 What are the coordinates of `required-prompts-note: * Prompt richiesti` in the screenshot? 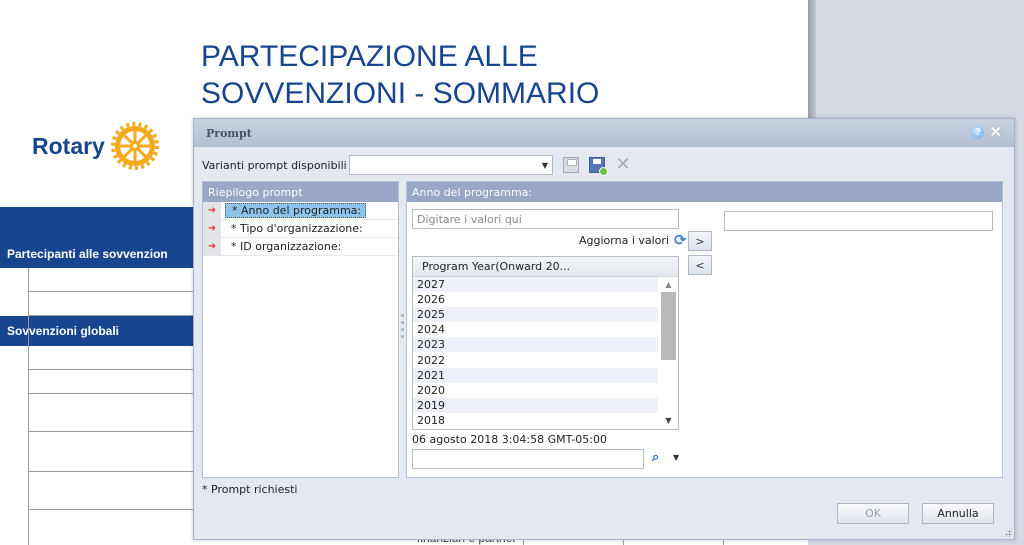 It's located at (250, 489).